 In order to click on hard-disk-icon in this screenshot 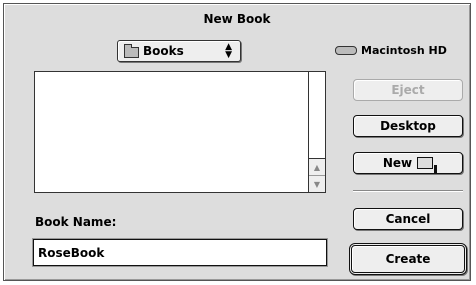, I will do `click(346, 50)`.